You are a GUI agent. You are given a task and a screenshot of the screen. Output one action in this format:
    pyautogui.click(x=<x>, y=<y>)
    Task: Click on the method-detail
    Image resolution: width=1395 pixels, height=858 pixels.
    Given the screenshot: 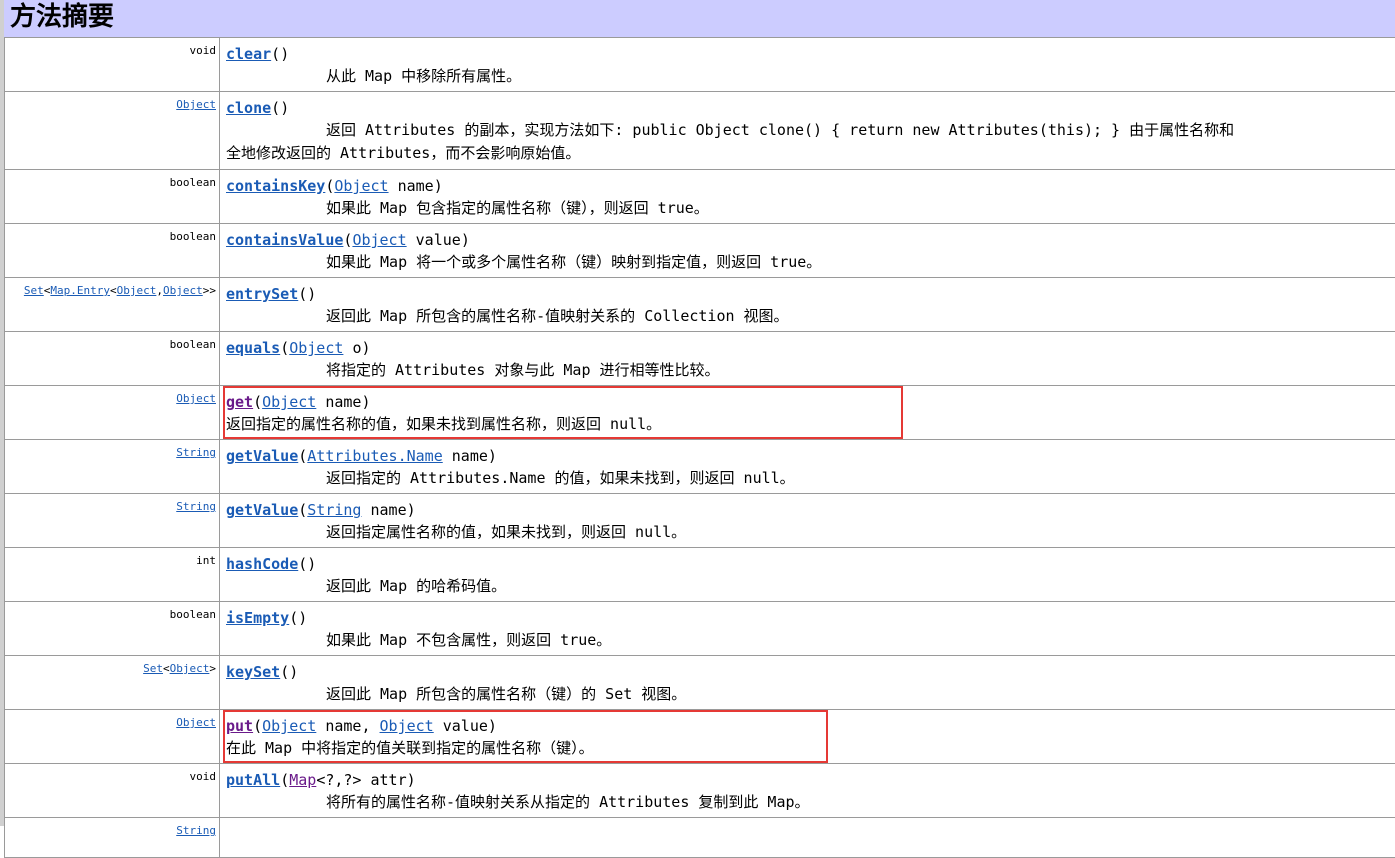 What is the action you would take?
    pyautogui.click(x=807, y=837)
    